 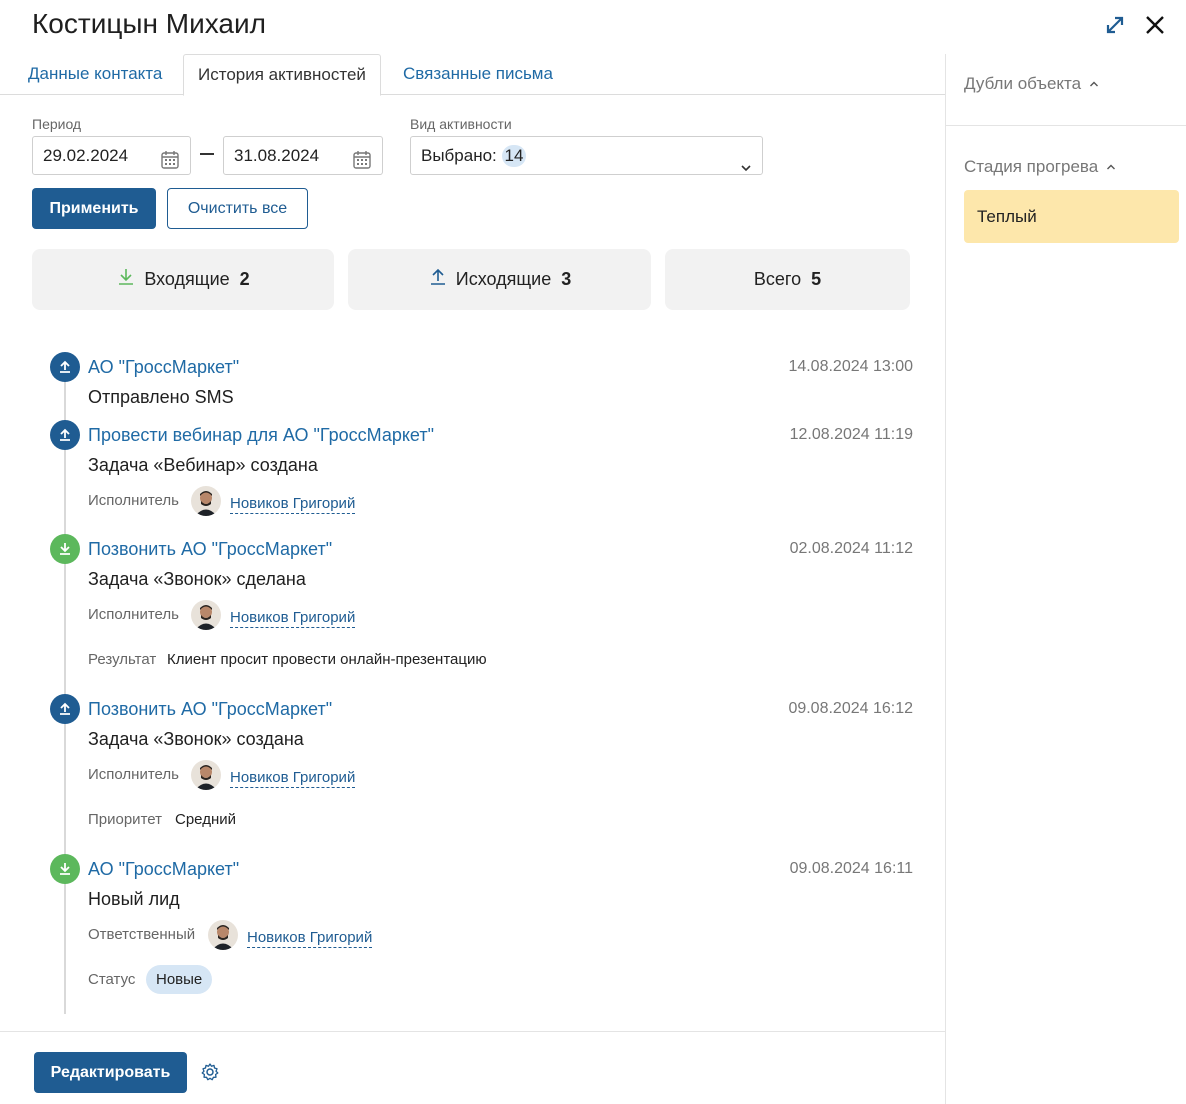 I want to click on total-count: 5, so click(x=816, y=279).